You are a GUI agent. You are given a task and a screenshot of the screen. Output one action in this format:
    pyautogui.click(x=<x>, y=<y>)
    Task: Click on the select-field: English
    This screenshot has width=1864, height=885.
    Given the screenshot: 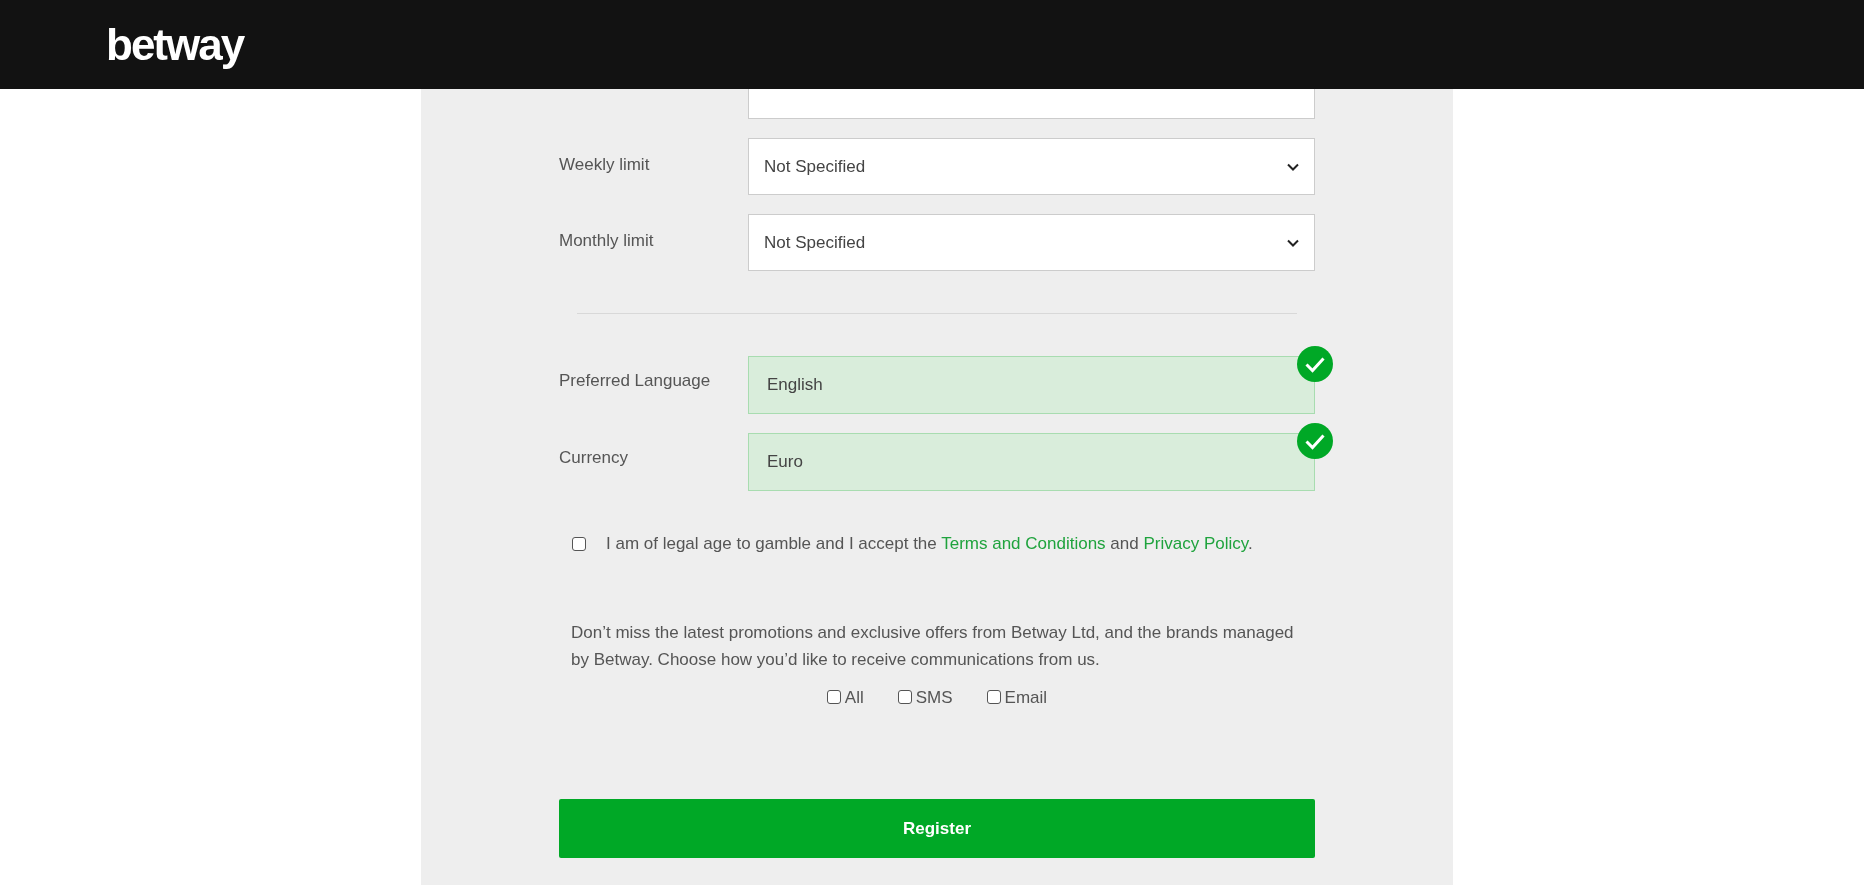 What is the action you would take?
    pyautogui.click(x=1031, y=385)
    